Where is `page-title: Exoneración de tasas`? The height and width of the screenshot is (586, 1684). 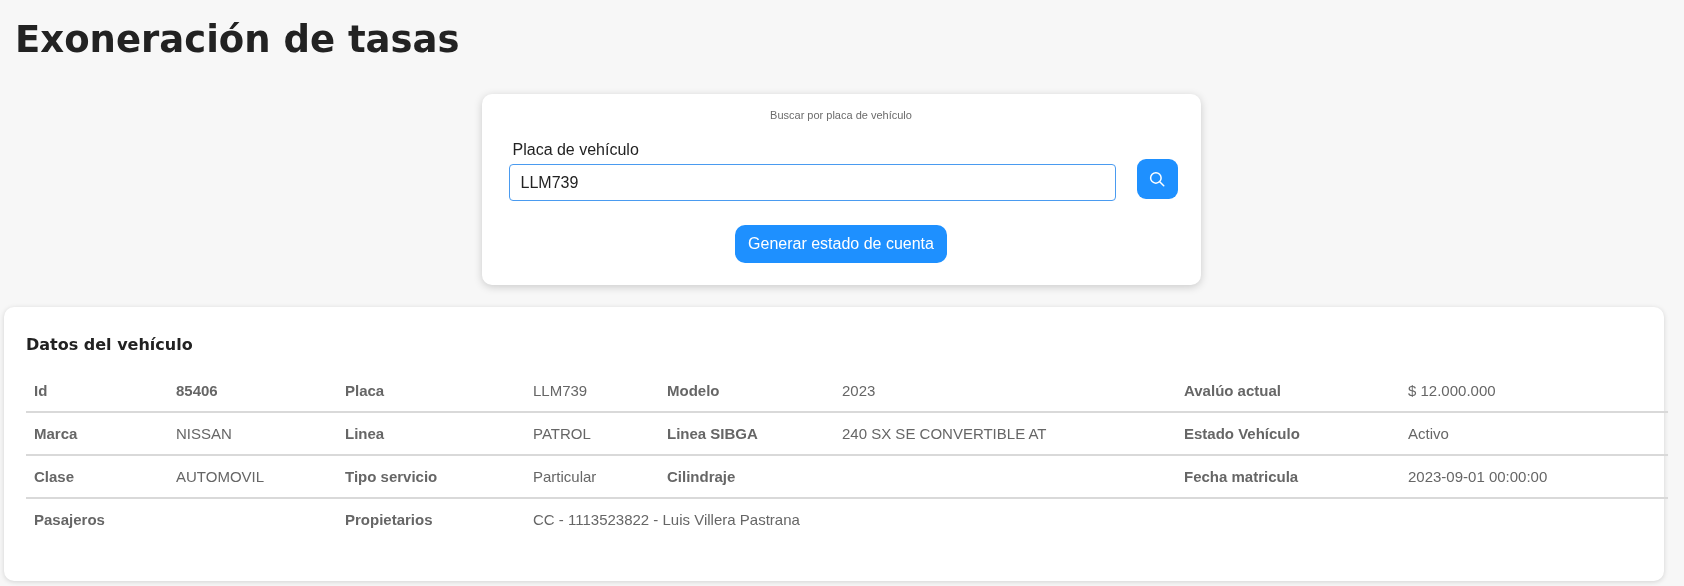 page-title: Exoneración de tasas is located at coordinates (238, 40).